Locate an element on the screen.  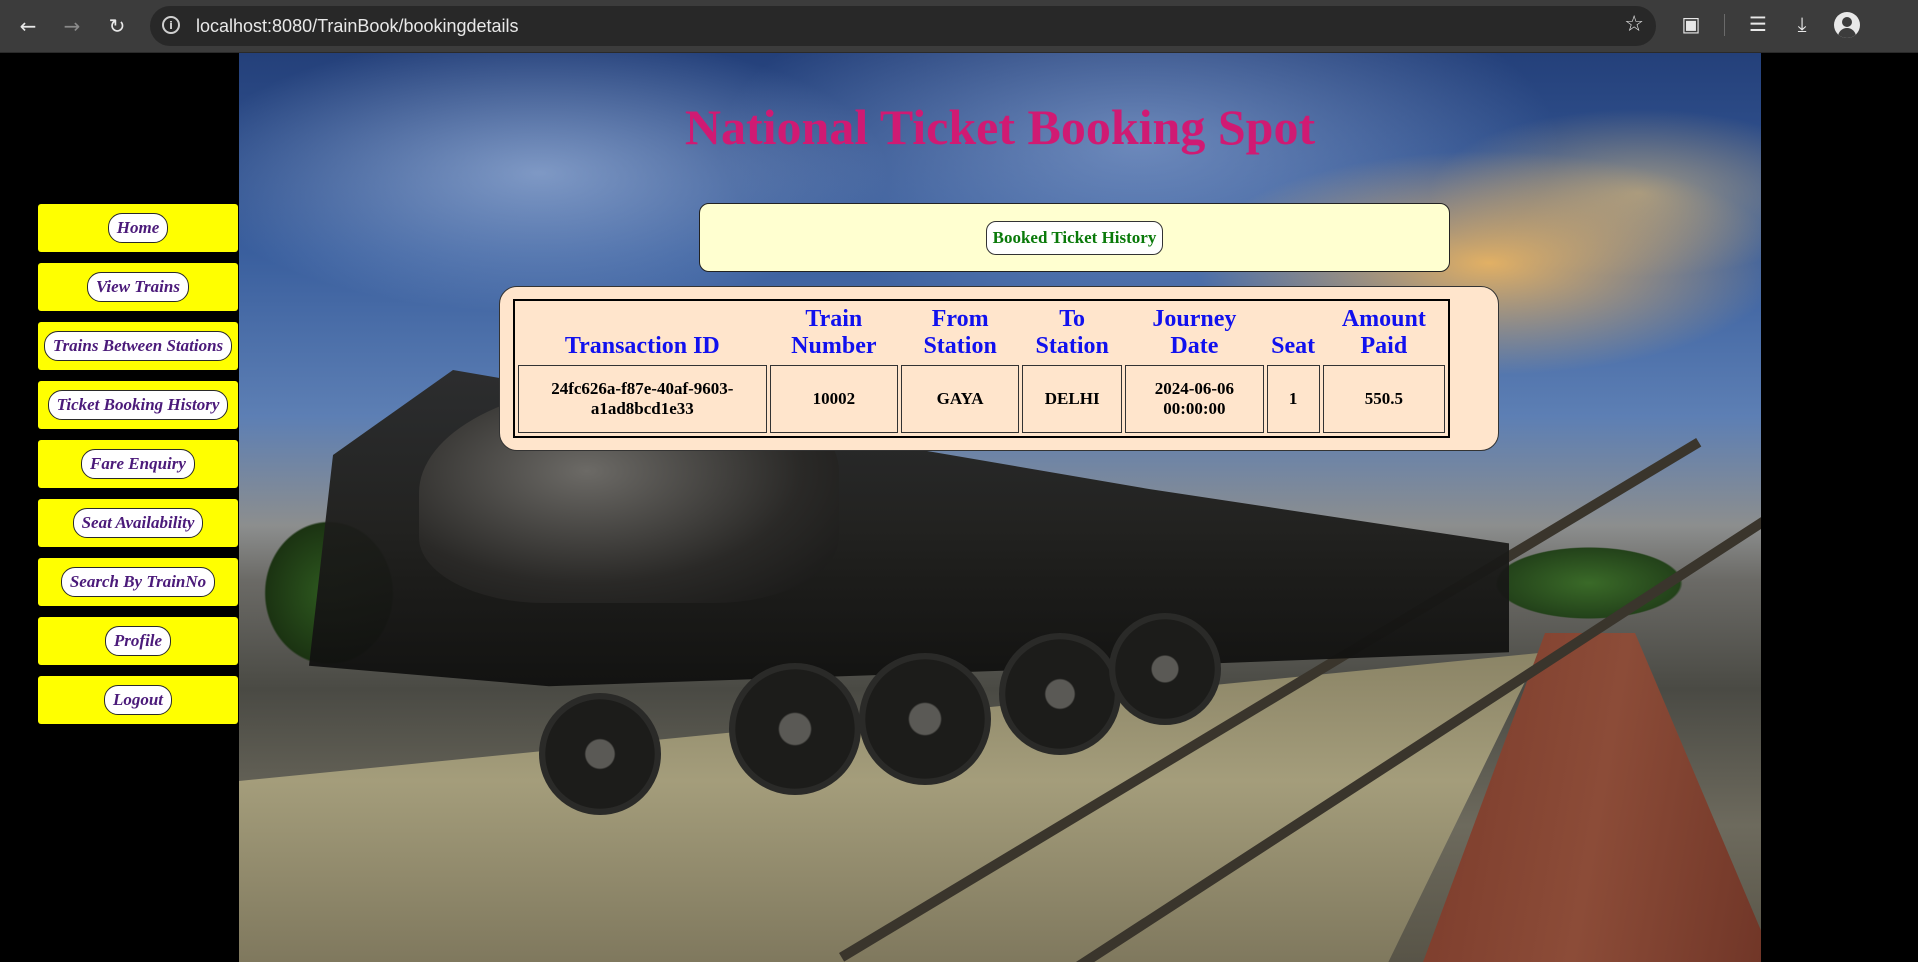
back-icon: ← is located at coordinates (28, 26).